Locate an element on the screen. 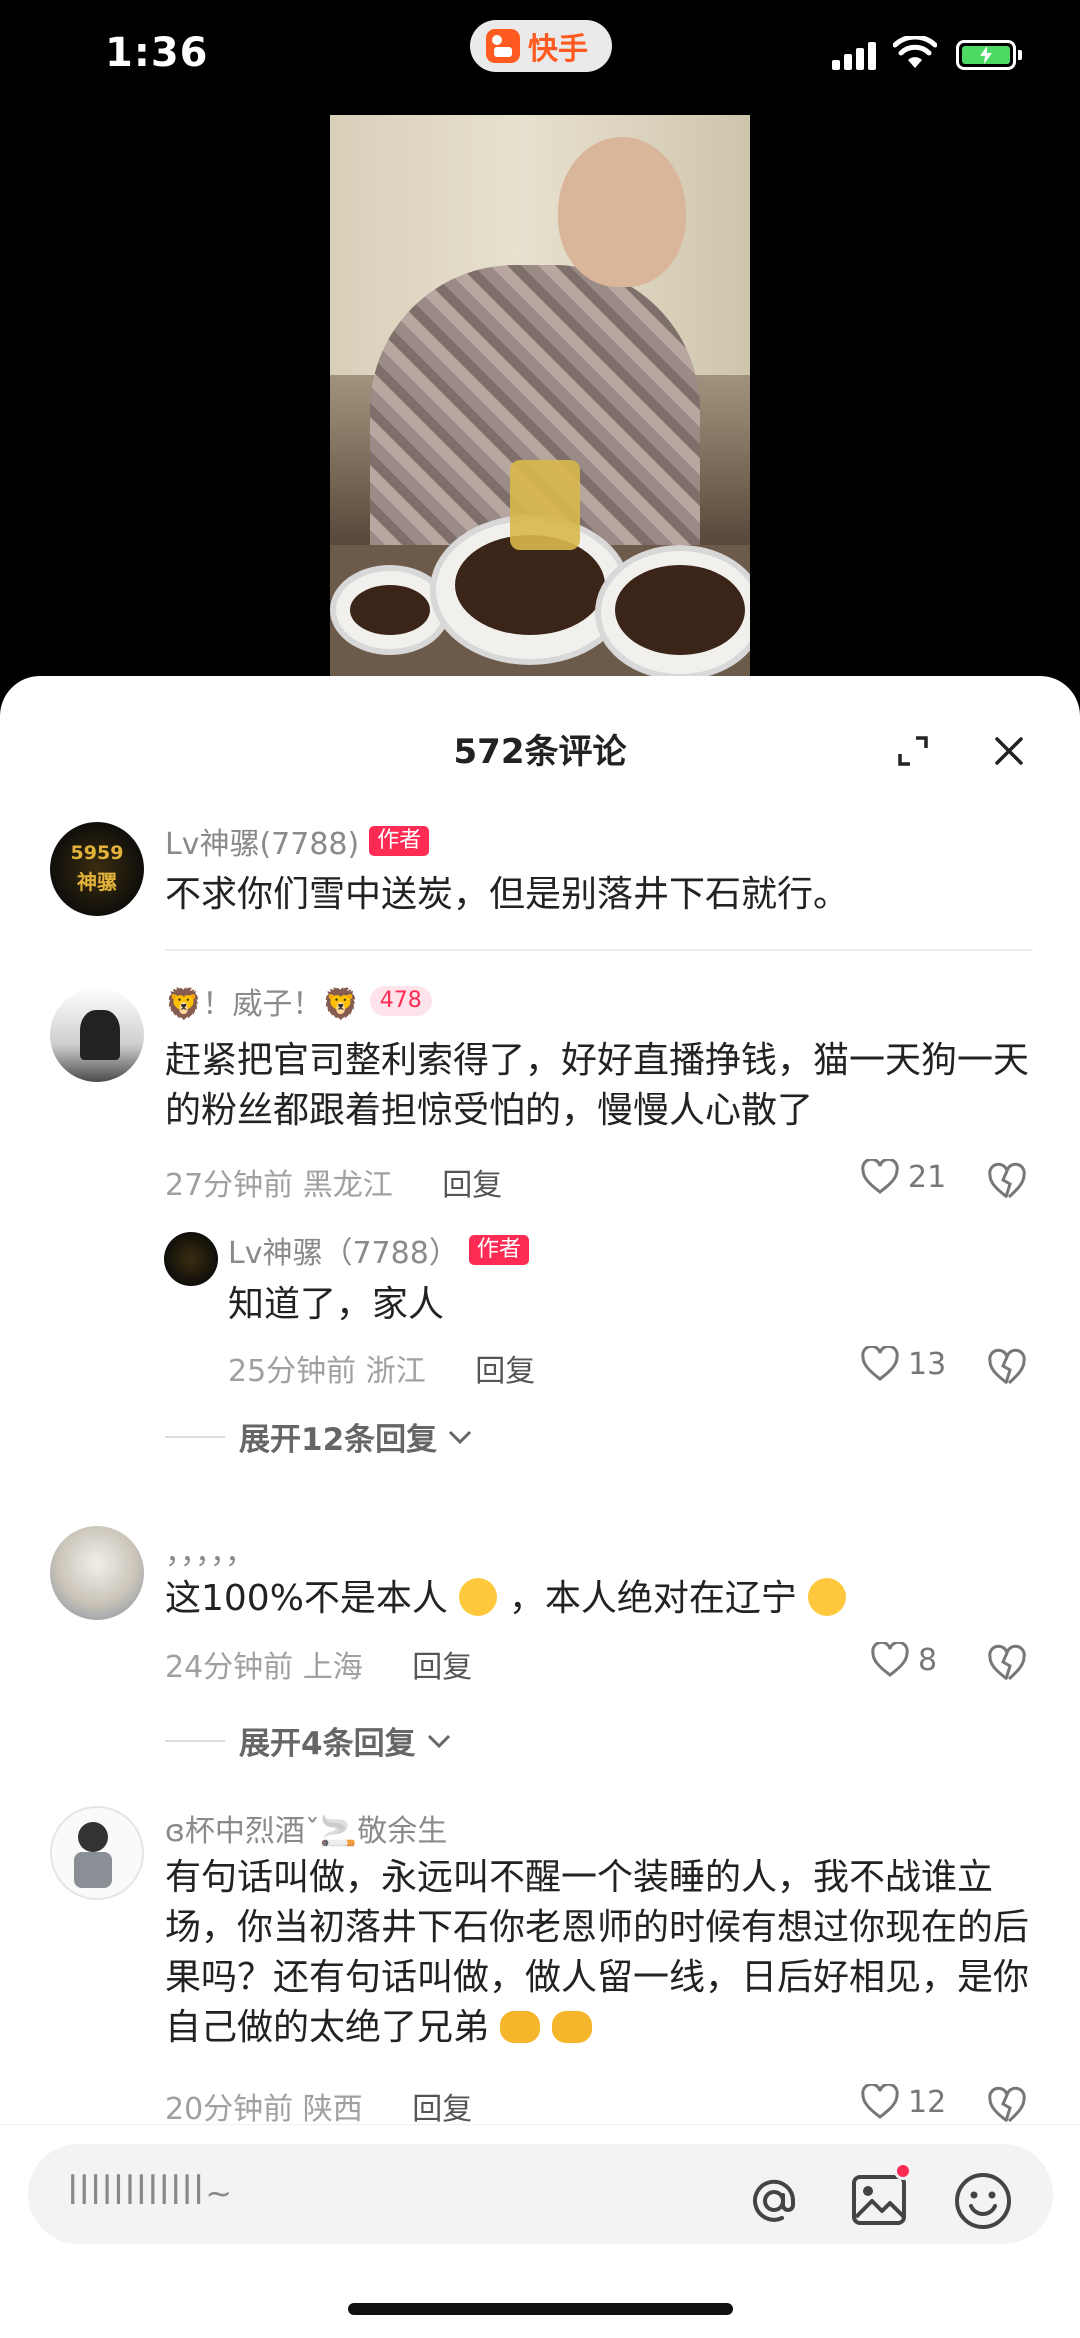  app-name: 快手 is located at coordinates (558, 49).